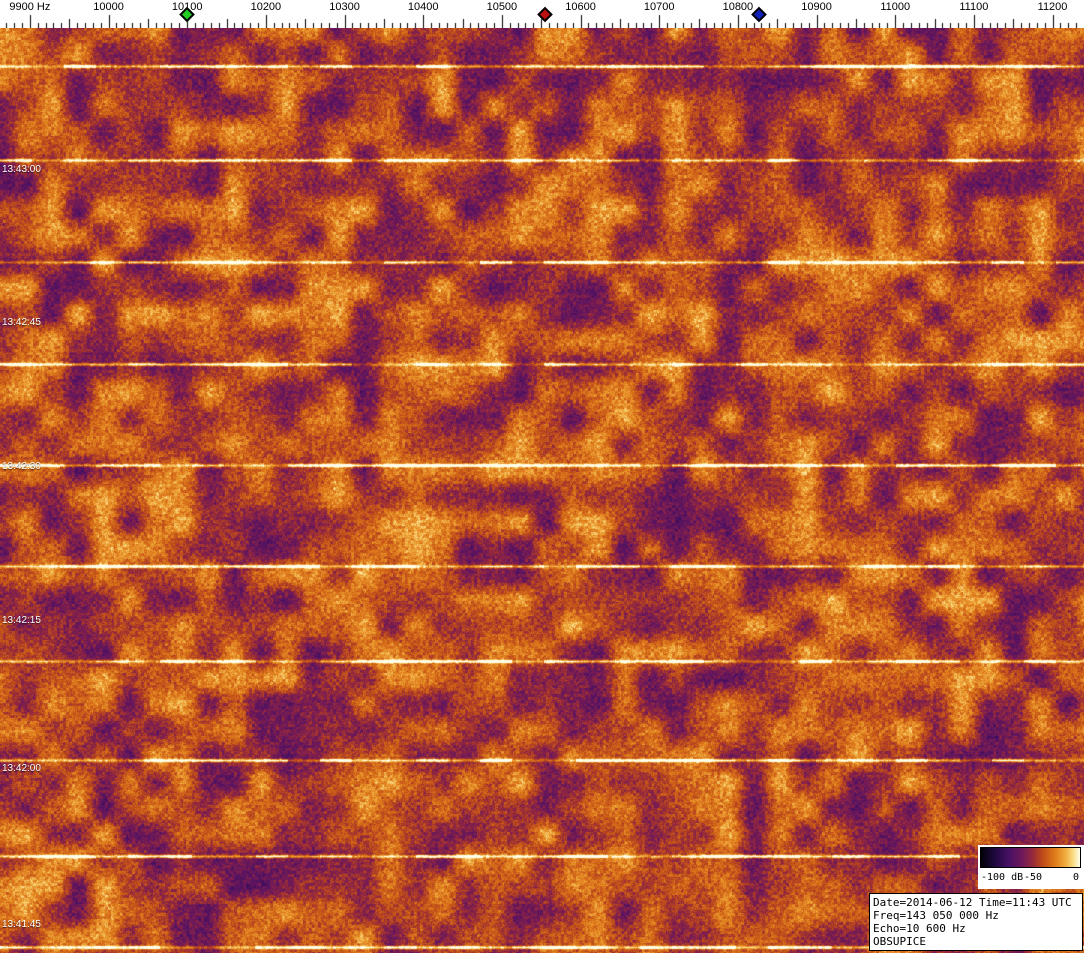 Image resolution: width=1084 pixels, height=953 pixels. I want to click on colorbar-mid-label: -50, so click(1033, 877).